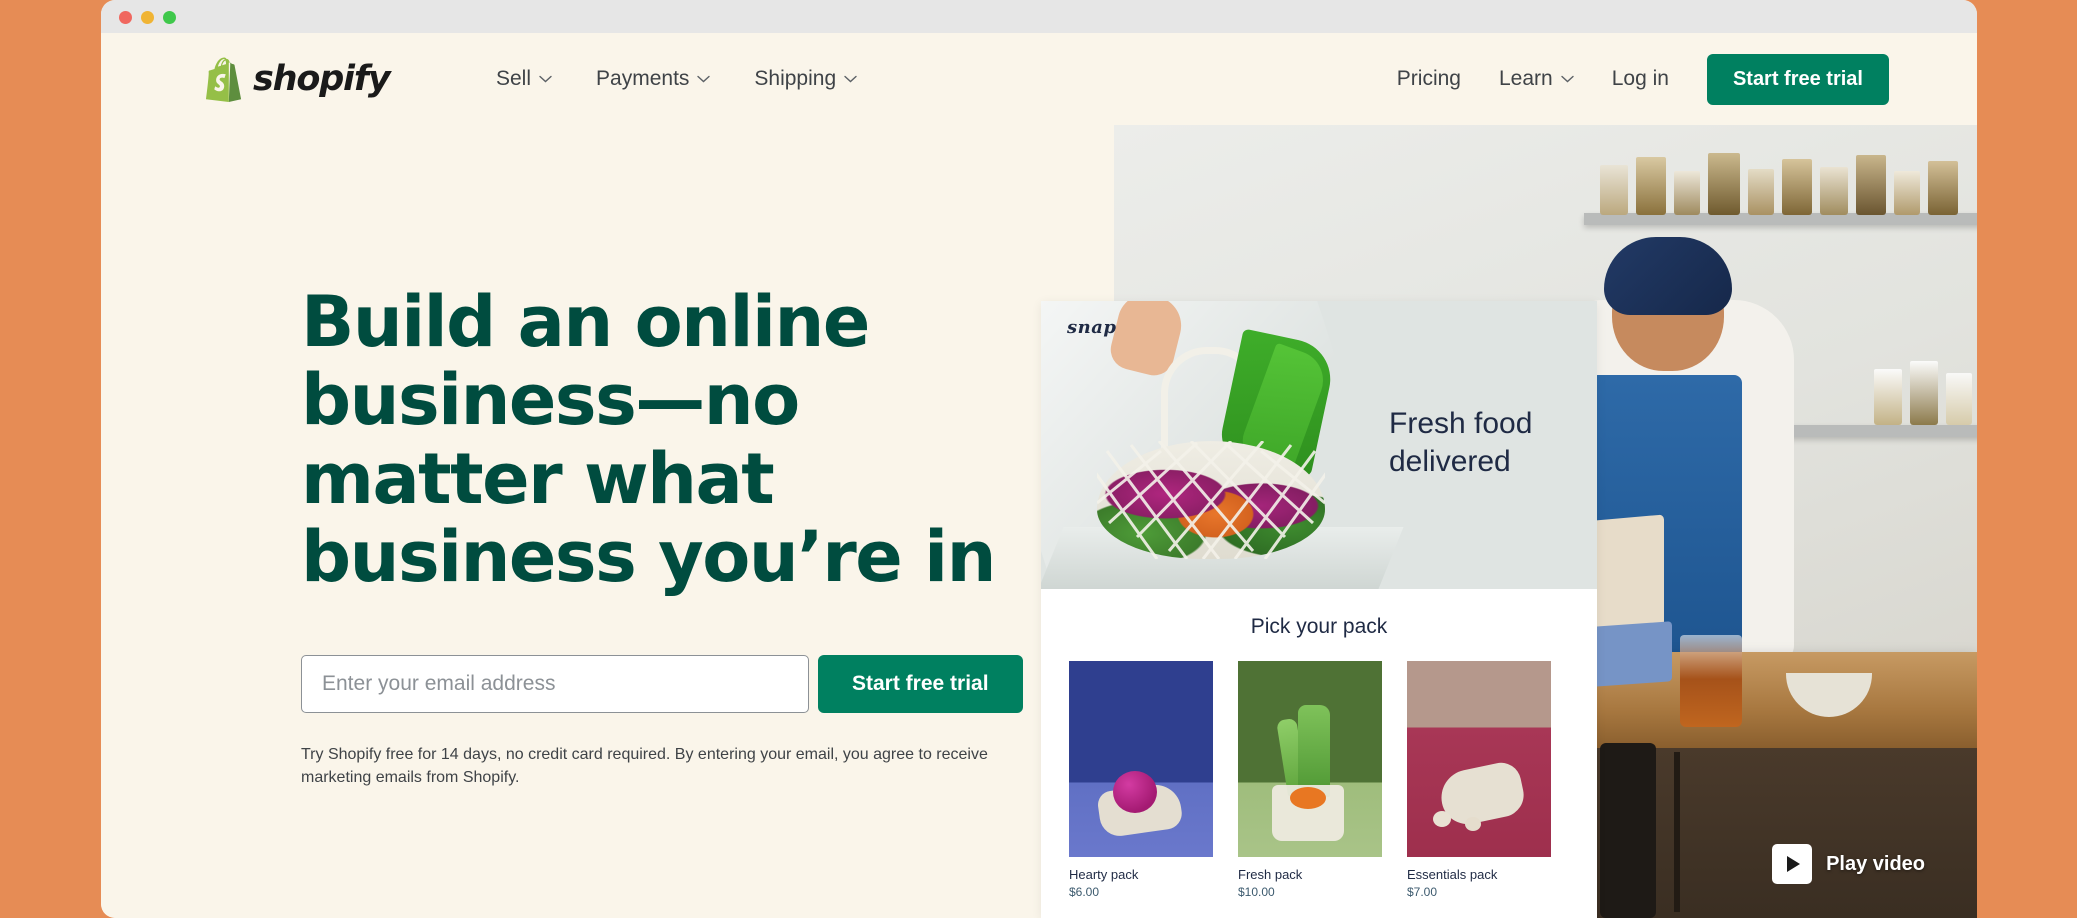  I want to click on product-card: Essentials pack $7.00, so click(1479, 780).